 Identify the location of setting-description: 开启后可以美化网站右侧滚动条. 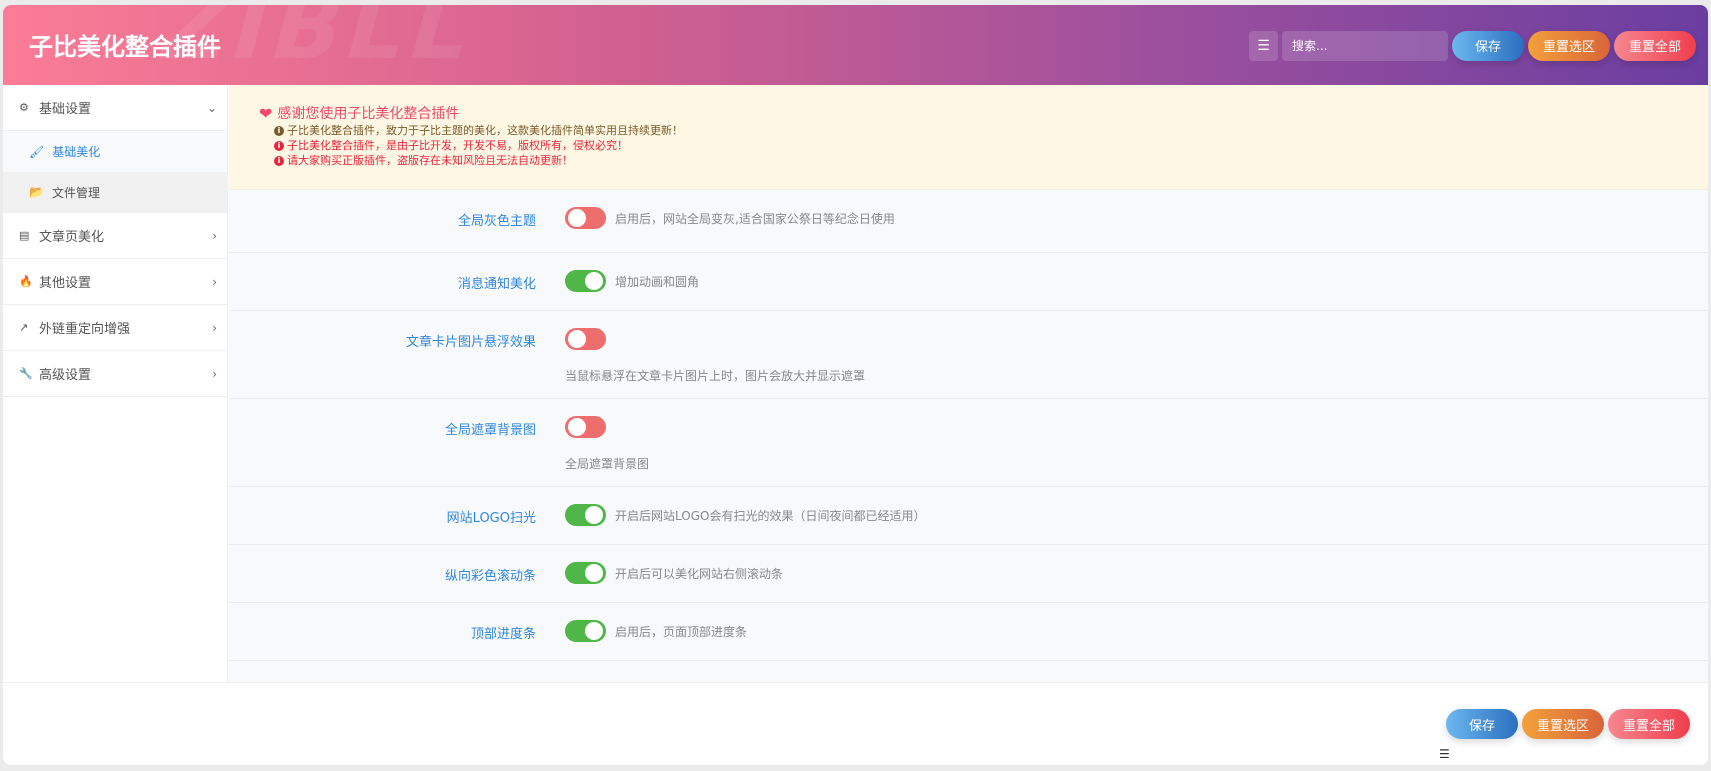
(699, 574).